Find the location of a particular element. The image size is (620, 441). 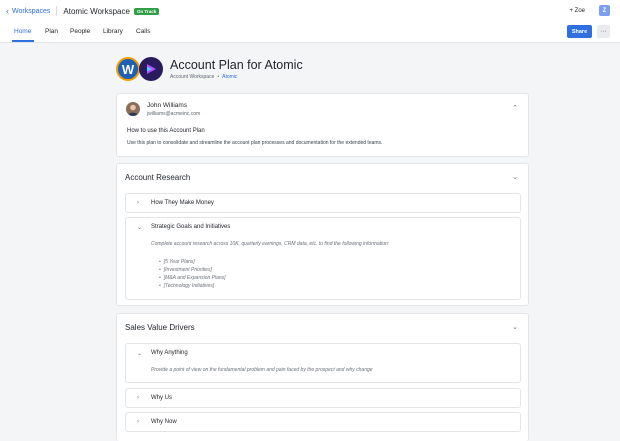

item-title: Why Us is located at coordinates (161, 398).